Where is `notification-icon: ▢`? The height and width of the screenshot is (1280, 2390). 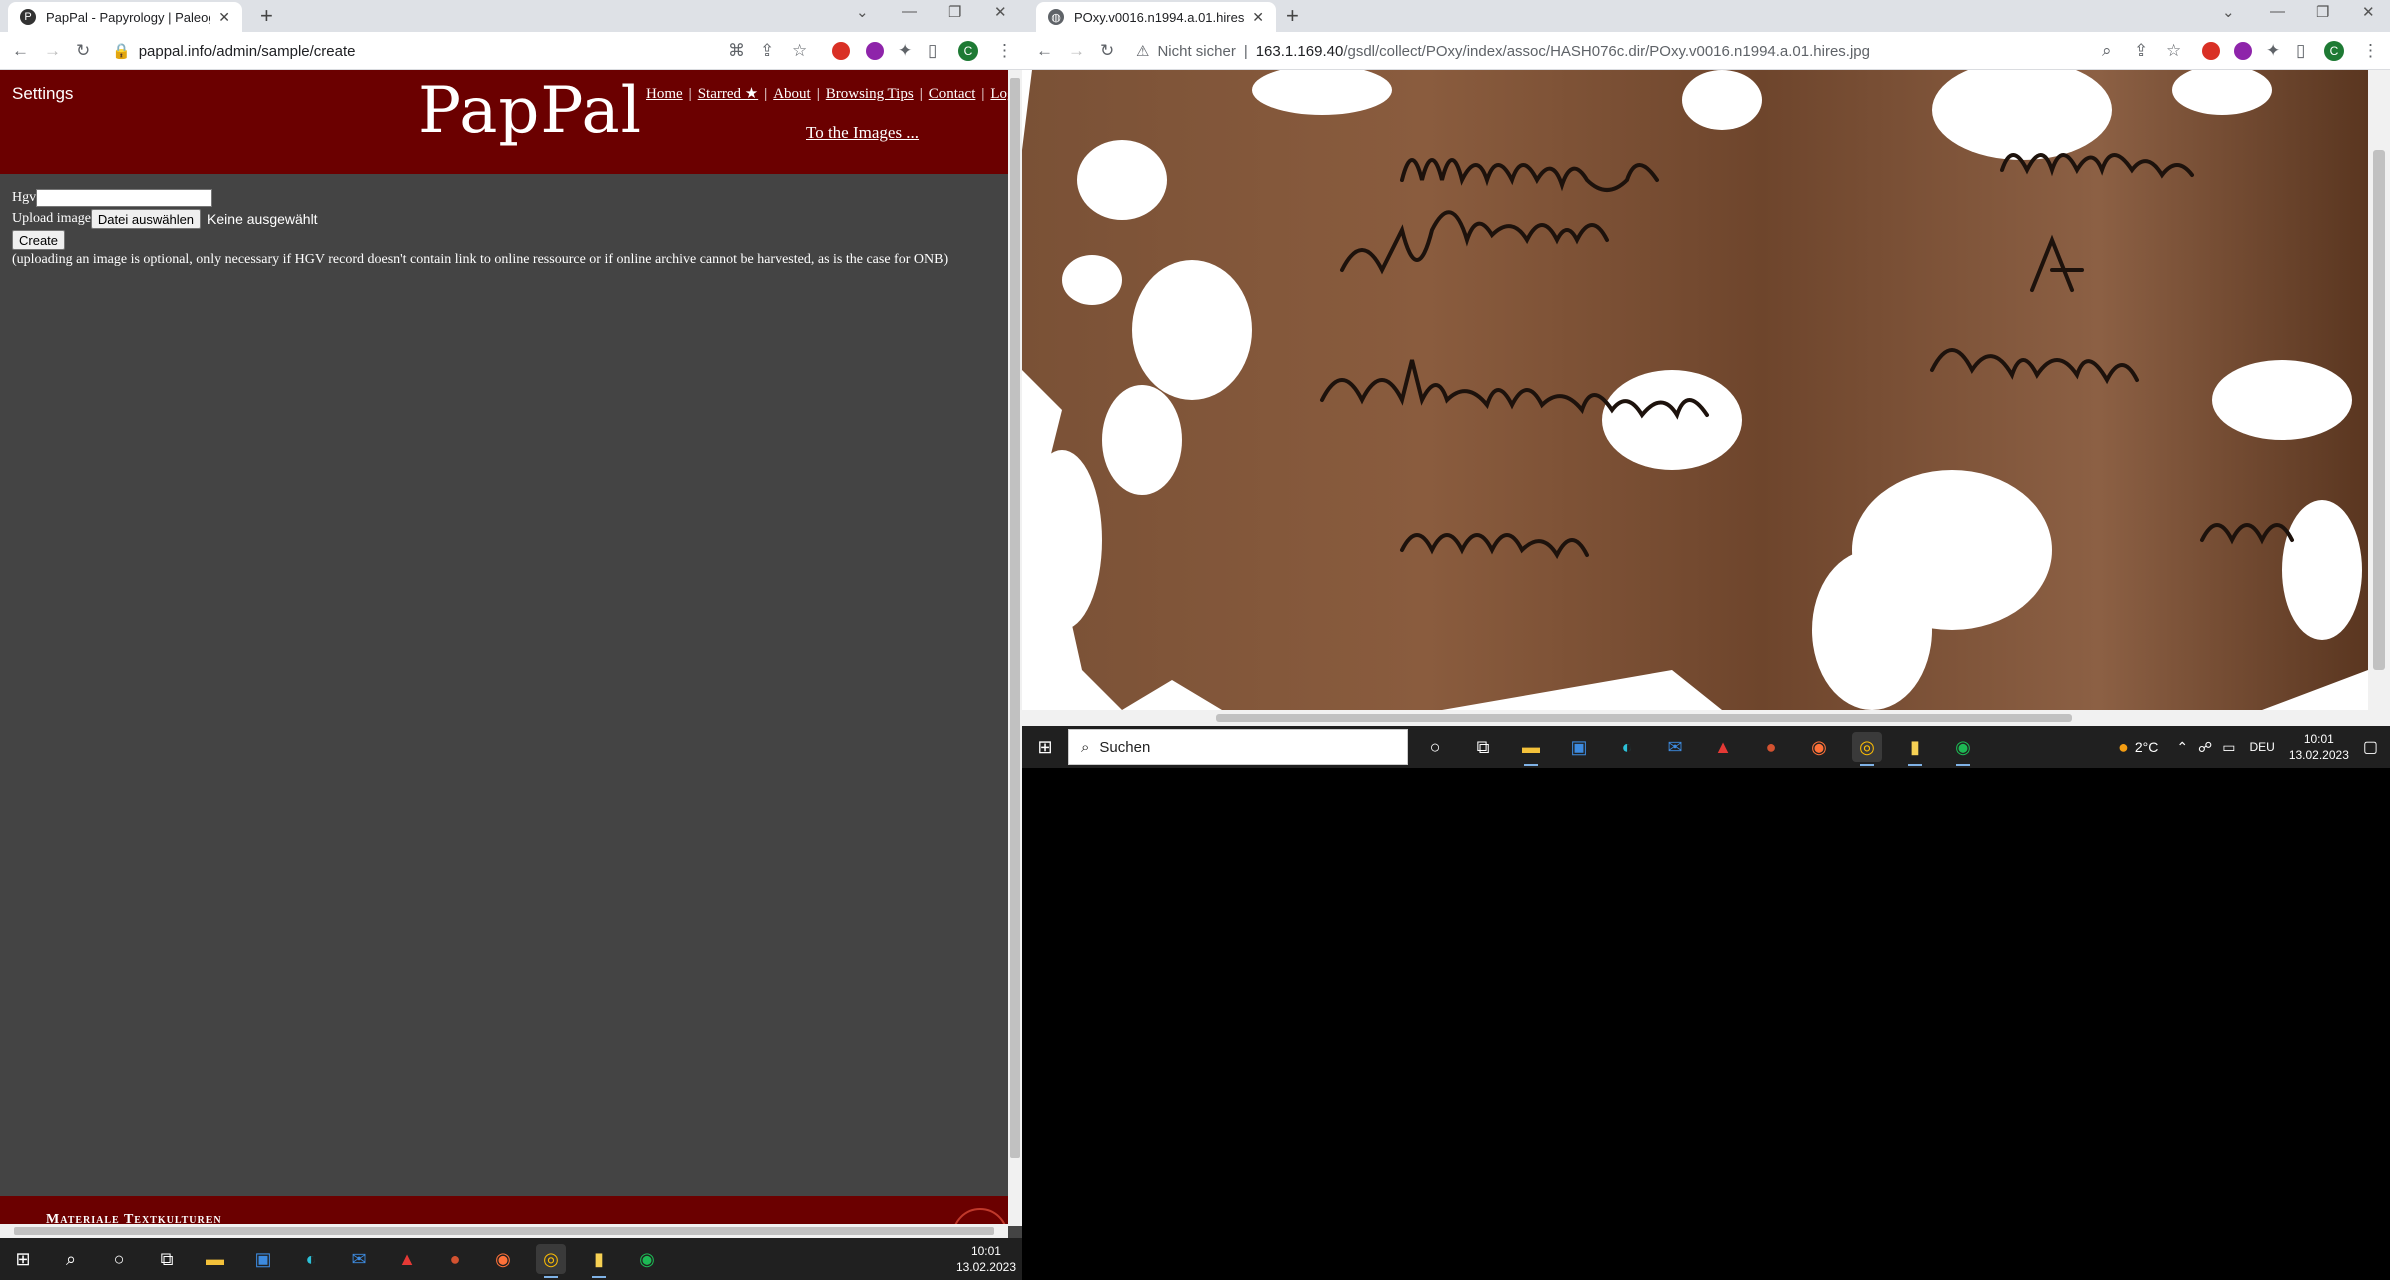 notification-icon: ▢ is located at coordinates (2370, 747).